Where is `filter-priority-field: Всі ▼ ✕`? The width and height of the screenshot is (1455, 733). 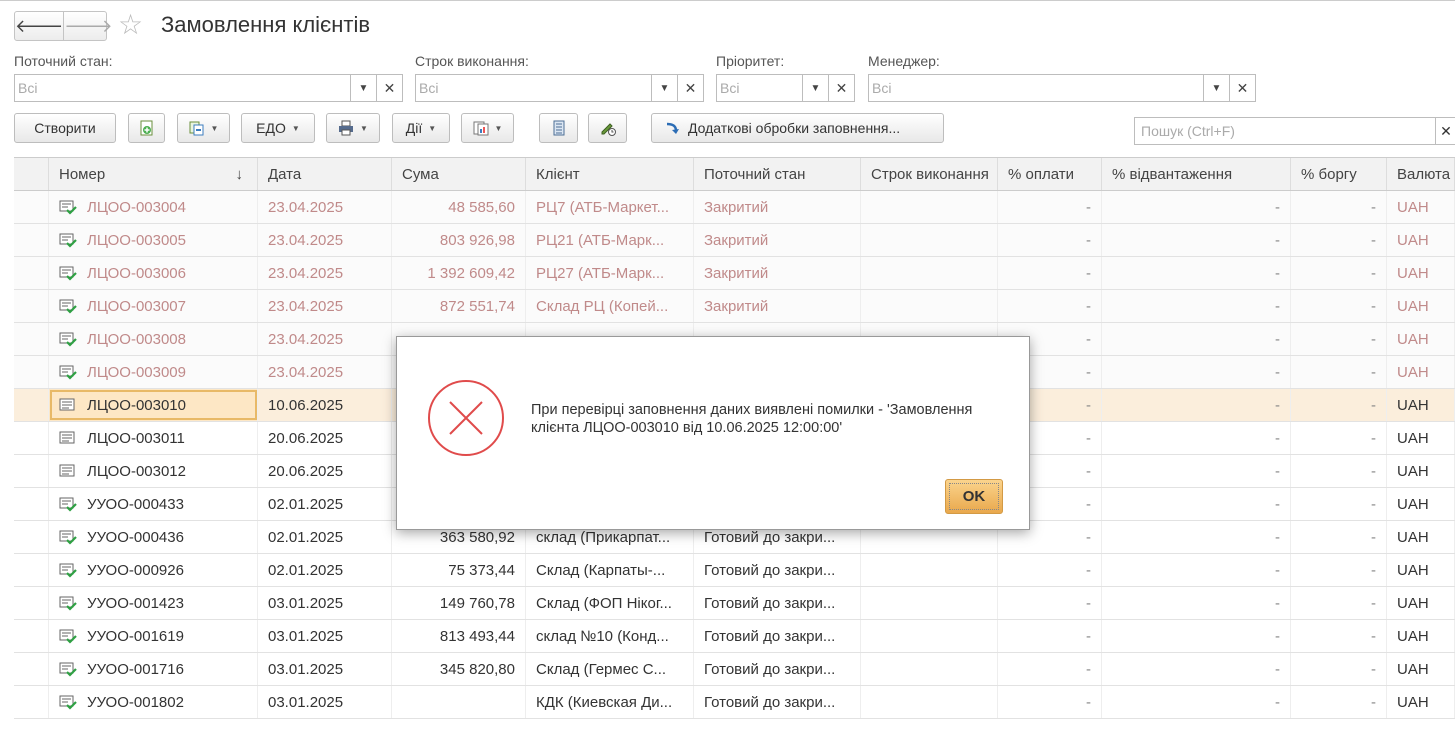
filter-priority-field: Всі ▼ ✕ is located at coordinates (785, 88).